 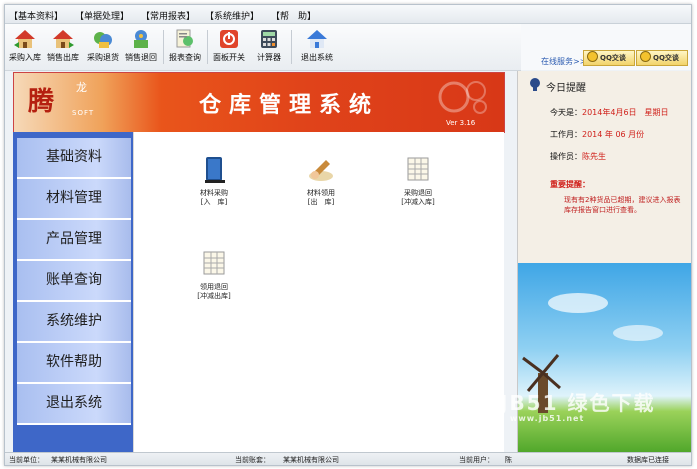 I want to click on header-banner: 腾 龙 SOFT 仓库管理系统 Ver 3.16, so click(x=259, y=102).